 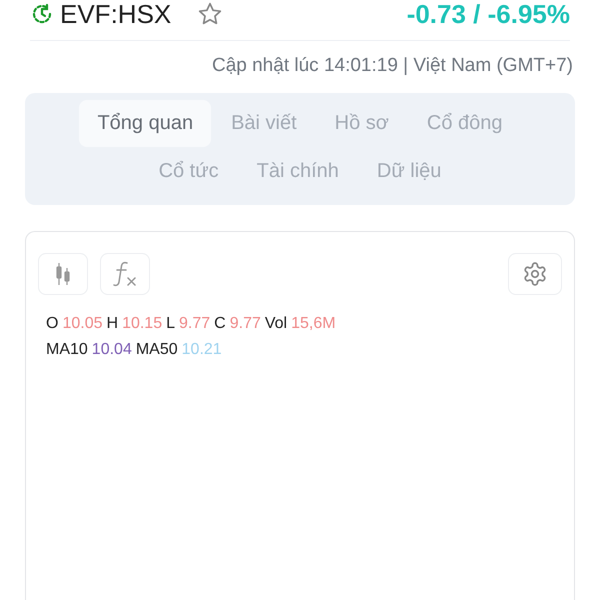 I want to click on legend-label: H, so click(x=112, y=324).